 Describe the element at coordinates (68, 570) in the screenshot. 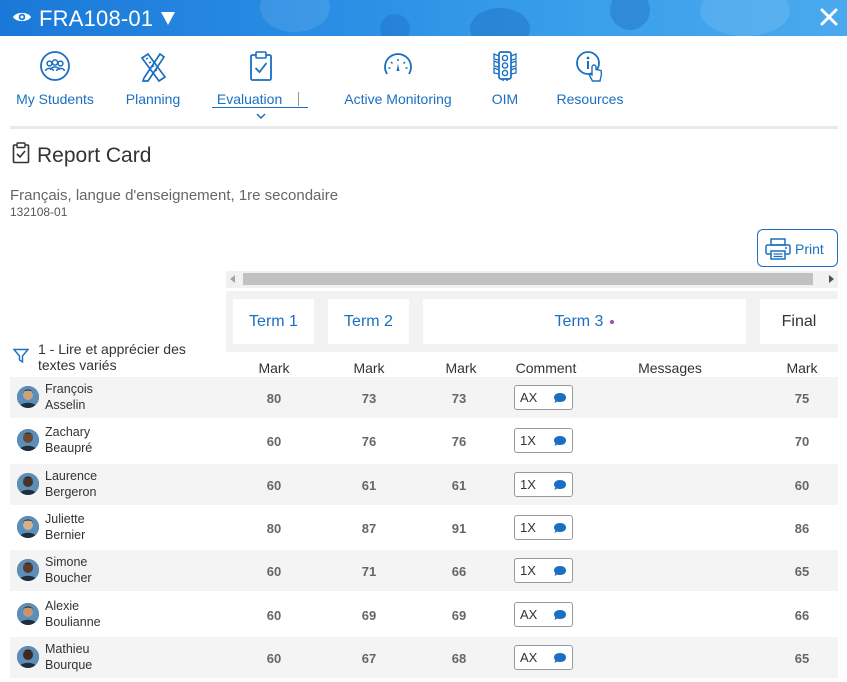

I see `student-name: Simone Boucher` at that location.